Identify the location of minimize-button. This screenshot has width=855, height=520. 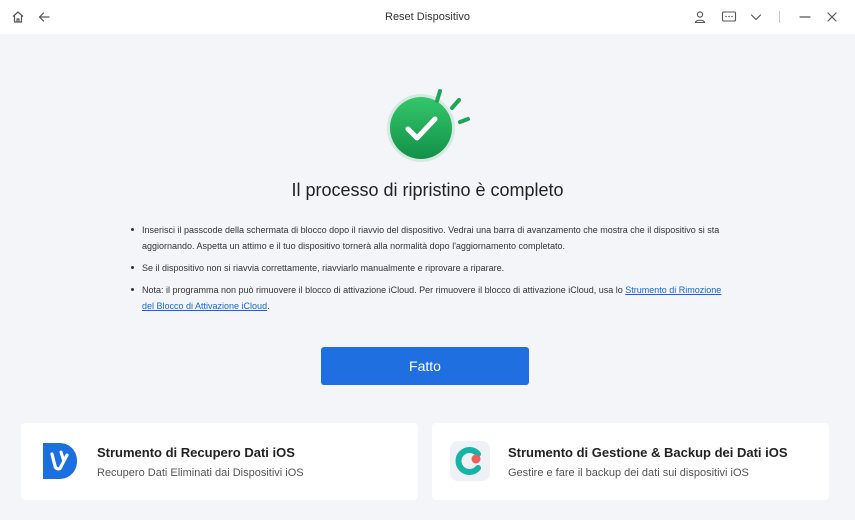
(805, 17).